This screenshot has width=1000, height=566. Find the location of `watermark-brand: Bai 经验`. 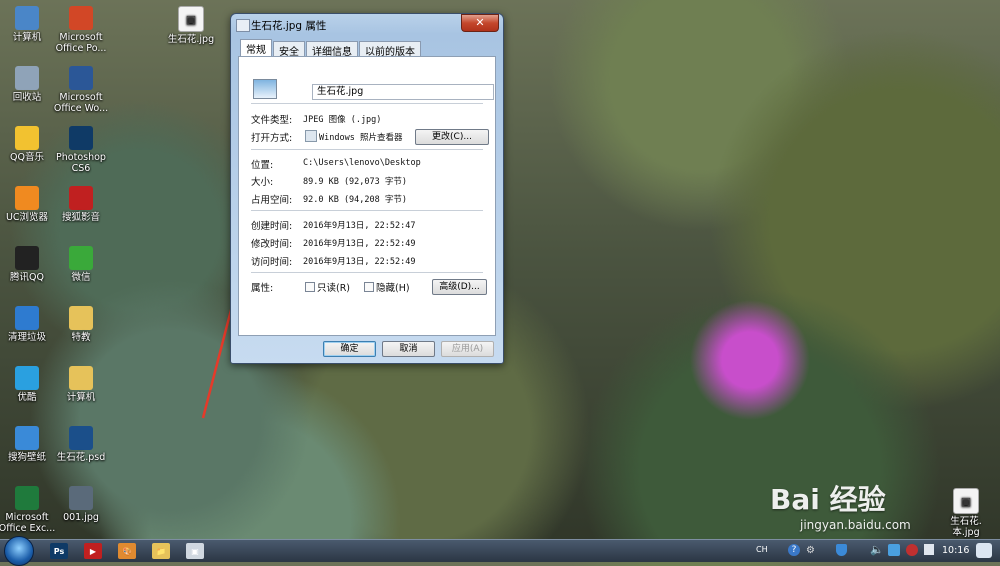

watermark-brand: Bai 经验 is located at coordinates (828, 499).